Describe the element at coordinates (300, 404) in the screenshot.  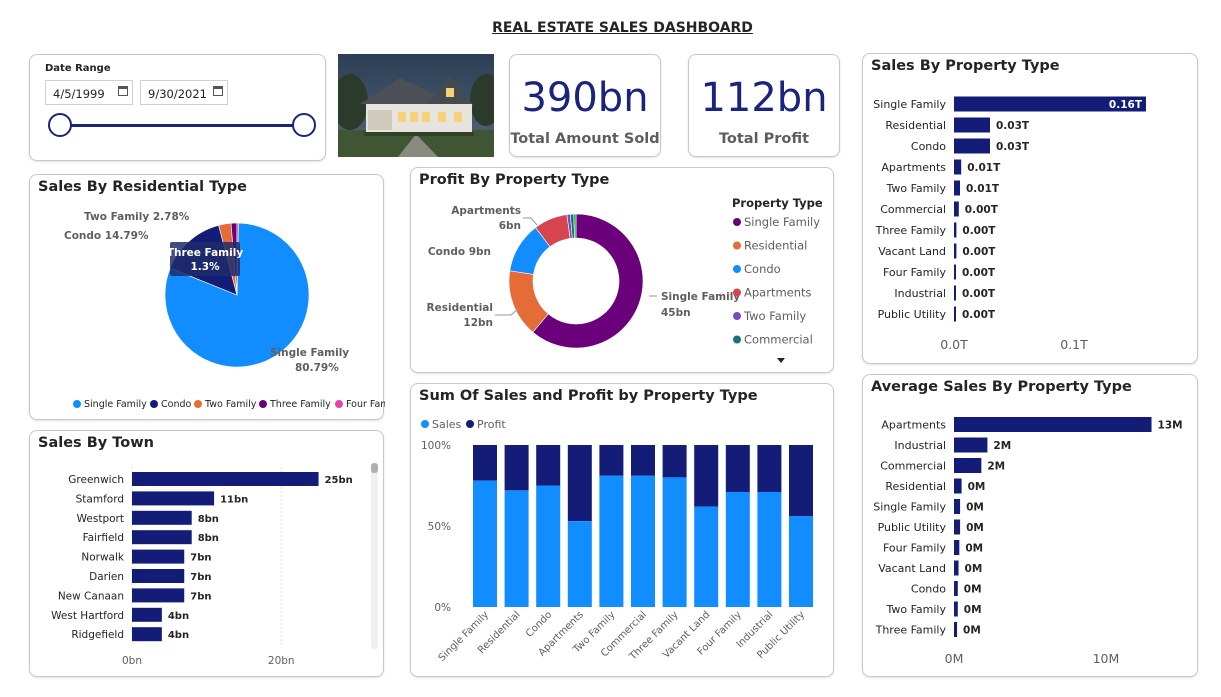
I see `legend-item: Three Family` at that location.